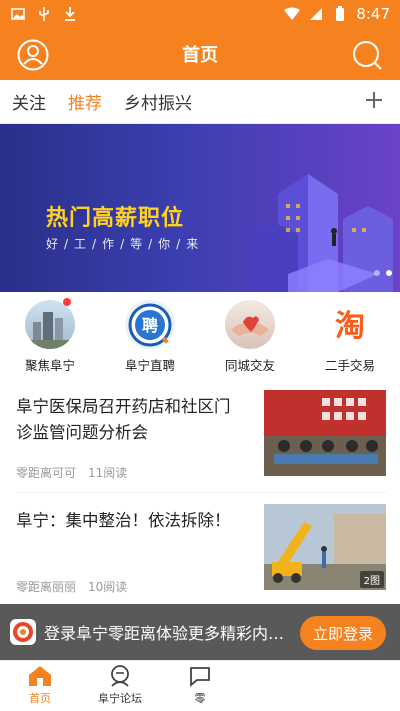  What do you see at coordinates (29, 101) in the screenshot?
I see `tab-follow: 关注` at bounding box center [29, 101].